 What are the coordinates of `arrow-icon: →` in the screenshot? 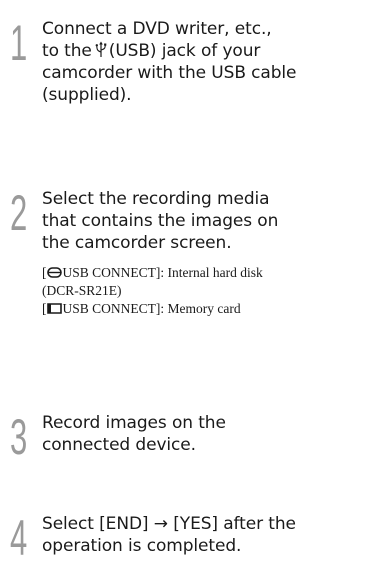 It's located at (160, 524).